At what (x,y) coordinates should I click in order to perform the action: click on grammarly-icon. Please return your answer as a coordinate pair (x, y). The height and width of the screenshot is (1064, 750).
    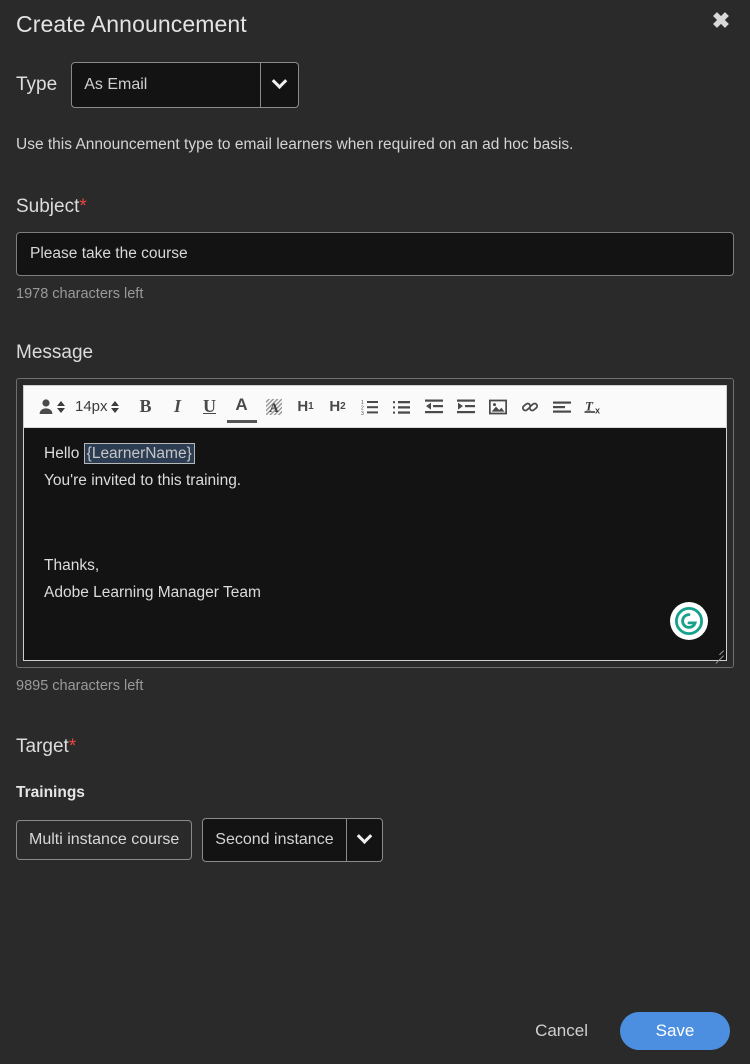
    Looking at the image, I should click on (689, 621).